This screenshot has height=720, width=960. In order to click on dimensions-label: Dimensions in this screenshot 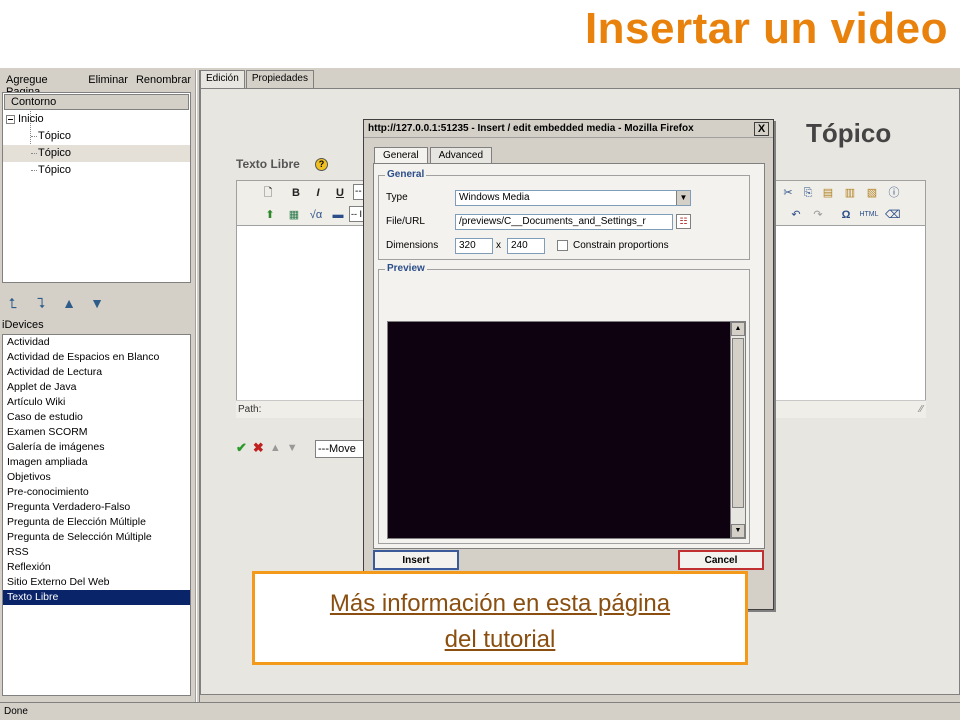, I will do `click(412, 245)`.